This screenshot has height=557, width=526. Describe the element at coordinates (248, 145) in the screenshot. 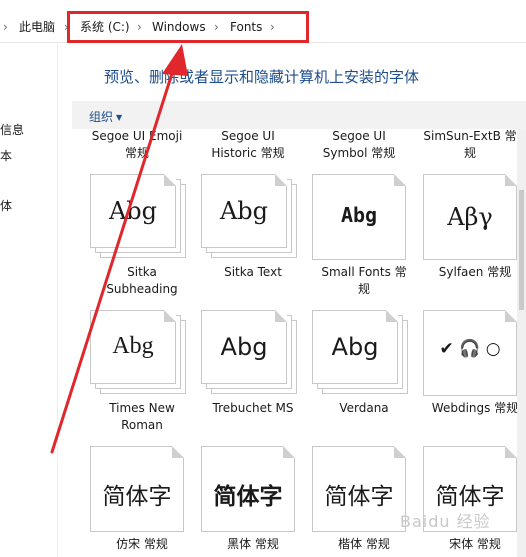

I see `font-label-partial: Segoe UI Historic 常规` at that location.